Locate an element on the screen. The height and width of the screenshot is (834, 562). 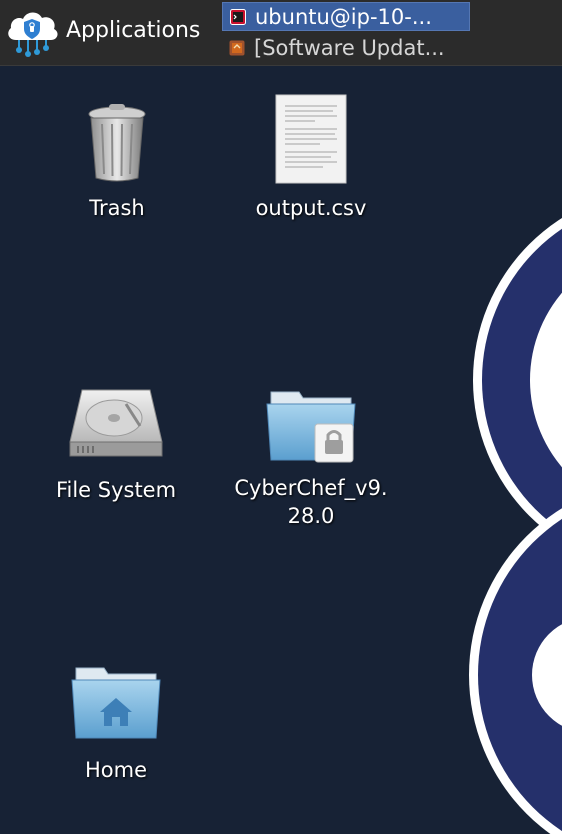
desktop-icon-home: Home is located at coordinates (116, 725).